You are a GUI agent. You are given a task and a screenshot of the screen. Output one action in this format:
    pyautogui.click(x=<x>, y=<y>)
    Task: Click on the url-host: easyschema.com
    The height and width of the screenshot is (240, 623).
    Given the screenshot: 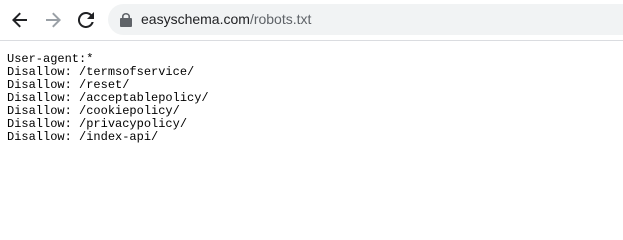 What is the action you would take?
    pyautogui.click(x=195, y=19)
    